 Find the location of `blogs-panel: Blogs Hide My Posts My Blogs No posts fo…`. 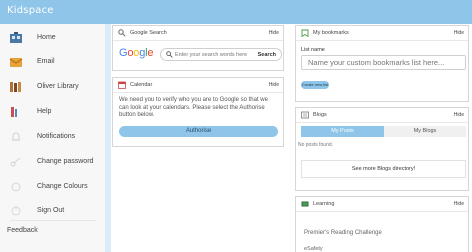

blogs-panel: Blogs Hide My Posts My Blogs No posts fo… is located at coordinates (382, 149).